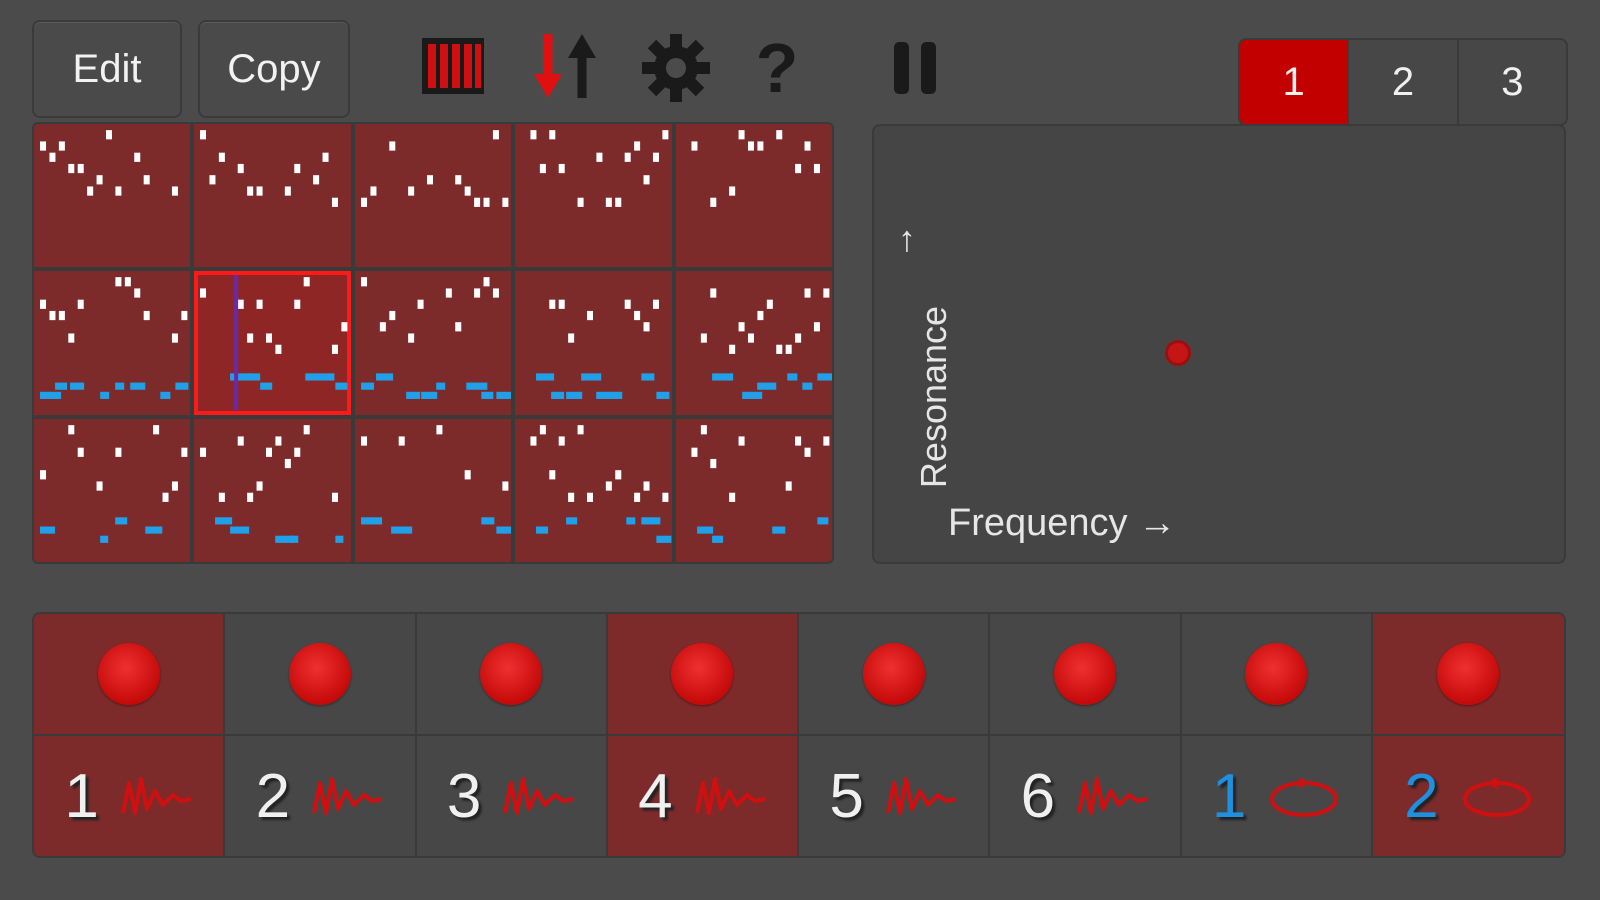 The height and width of the screenshot is (900, 1600). Describe the element at coordinates (676, 68) in the screenshot. I see `gear-icon` at that location.